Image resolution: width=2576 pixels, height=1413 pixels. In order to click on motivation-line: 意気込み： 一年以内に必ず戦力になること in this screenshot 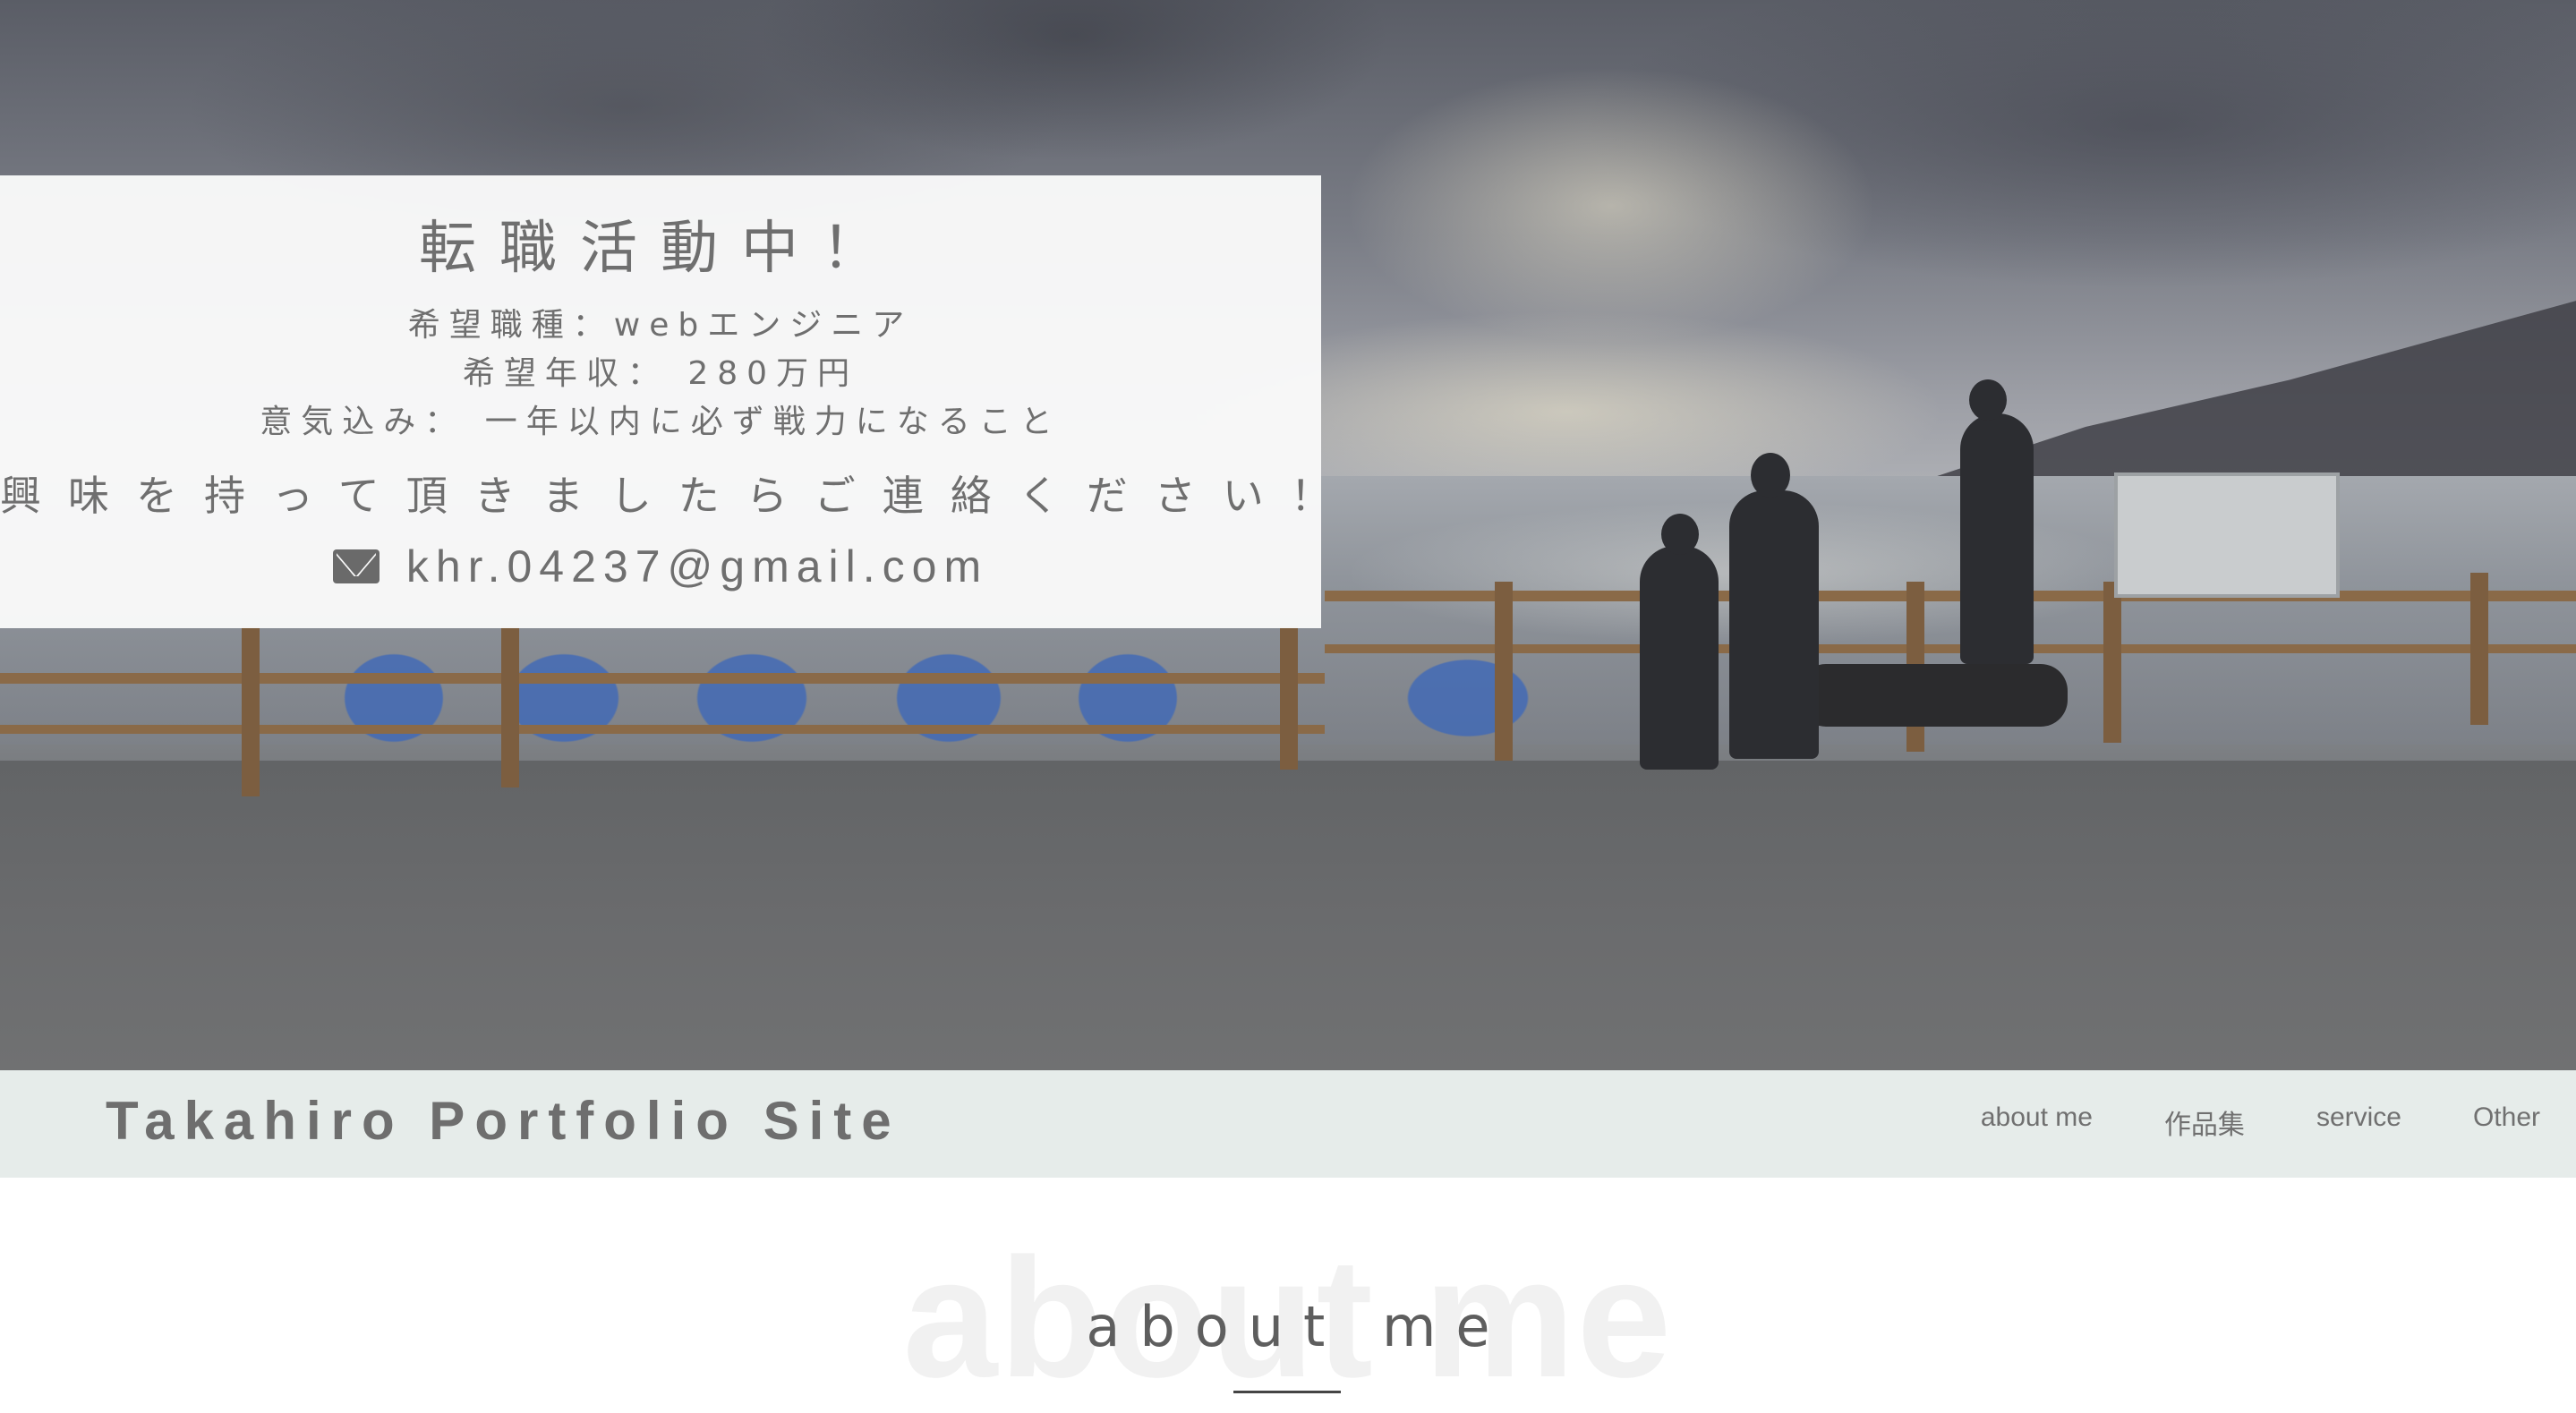, I will do `click(661, 422)`.